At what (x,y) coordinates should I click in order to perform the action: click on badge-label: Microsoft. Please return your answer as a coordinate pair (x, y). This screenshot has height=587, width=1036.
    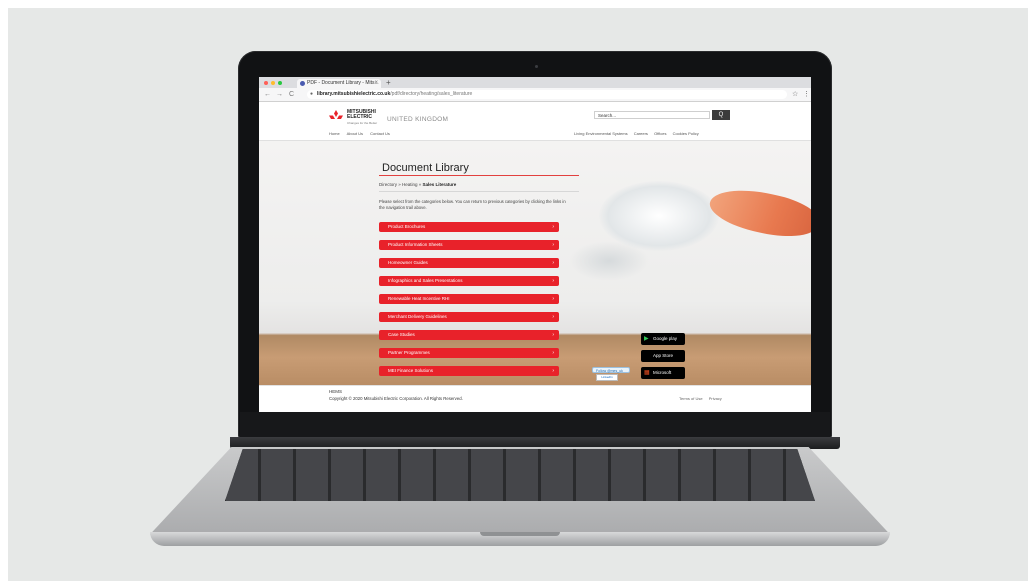
    Looking at the image, I should click on (662, 372).